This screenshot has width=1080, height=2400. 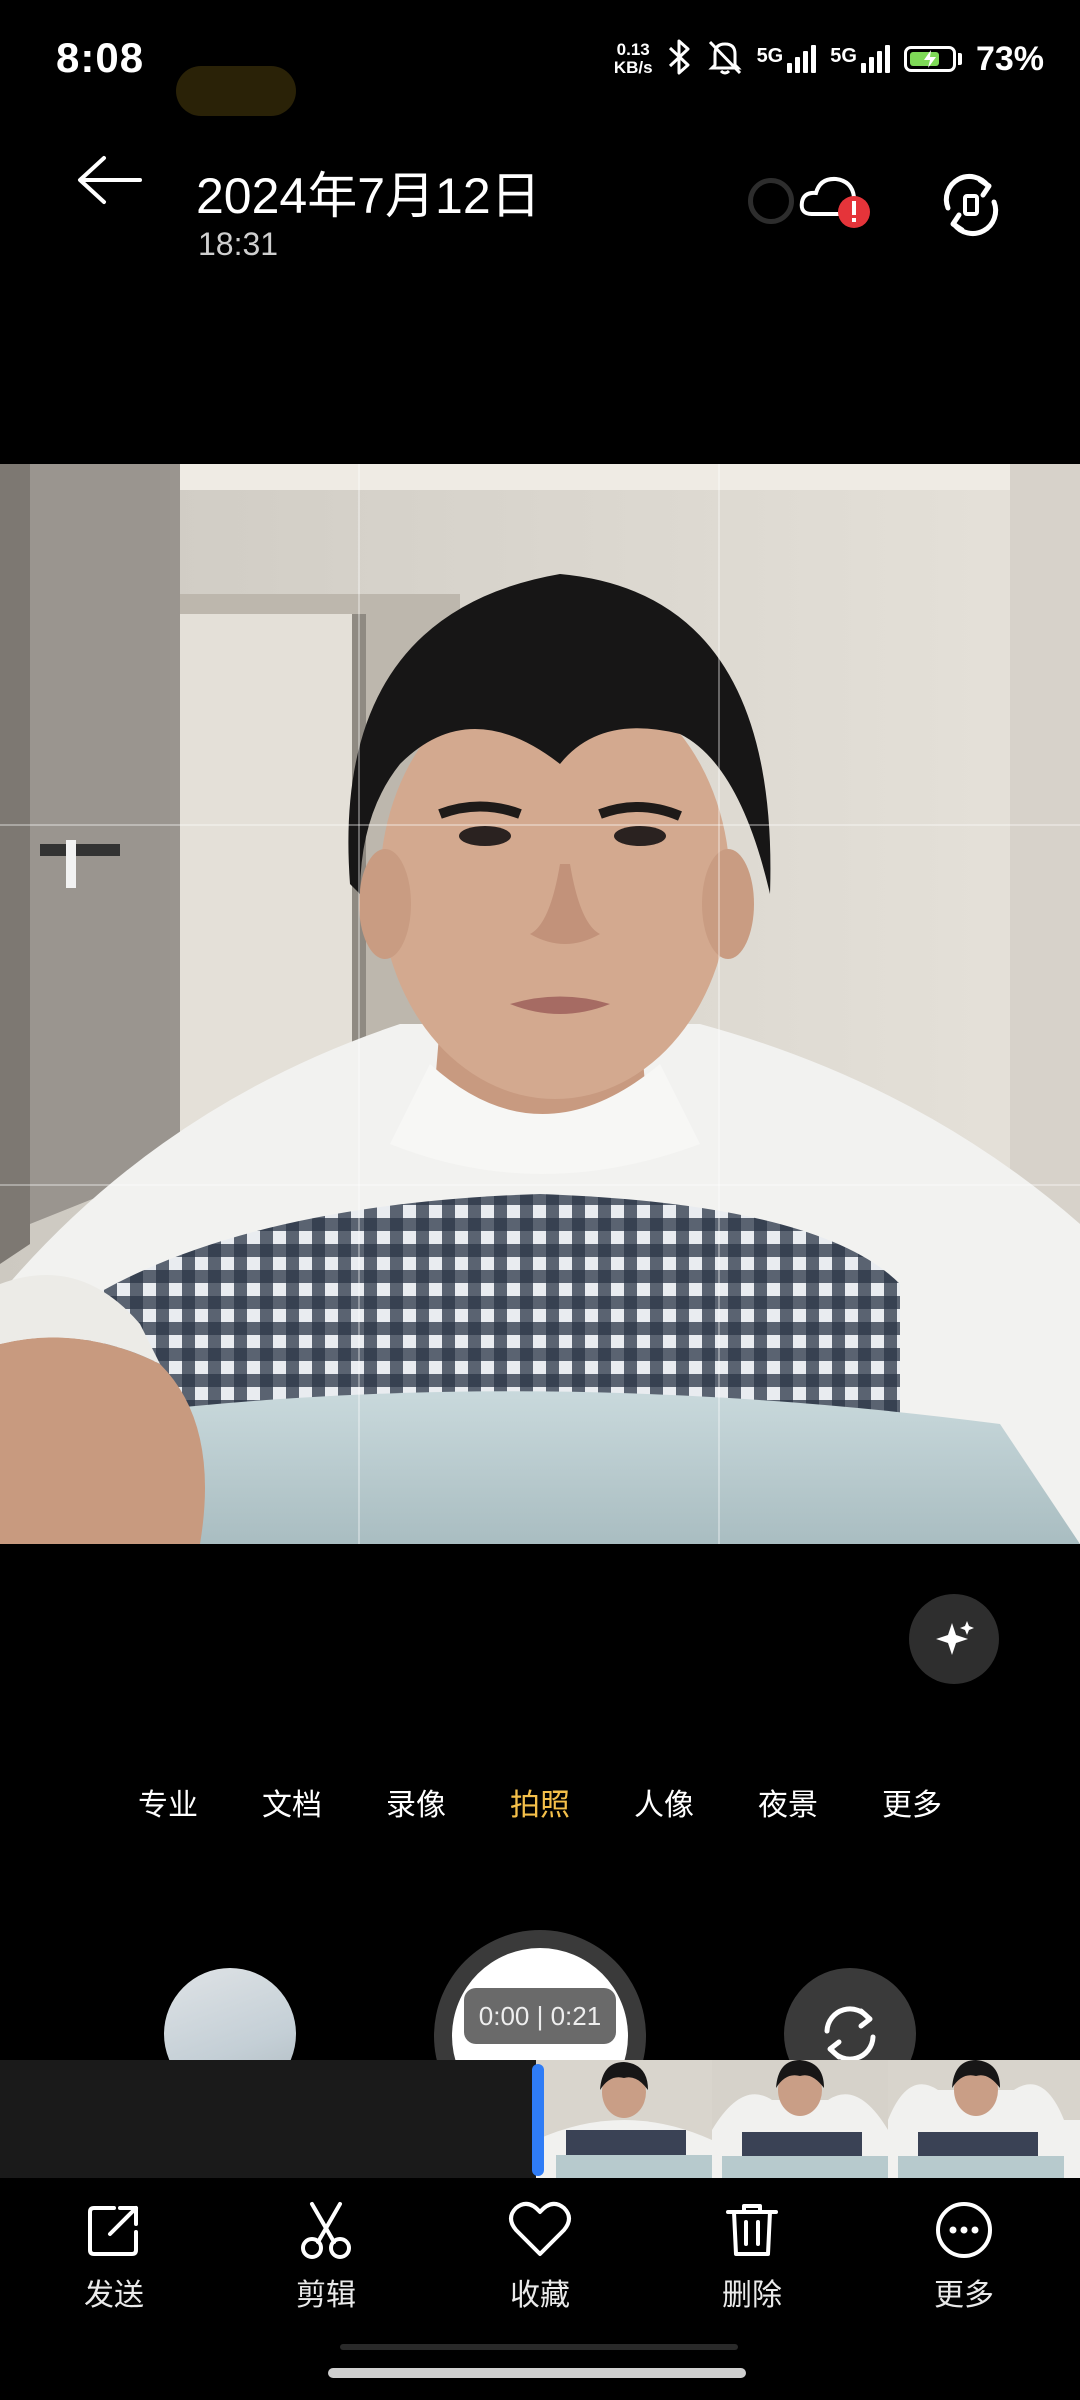 I want to click on scissors-icon, so click(x=326, y=2230).